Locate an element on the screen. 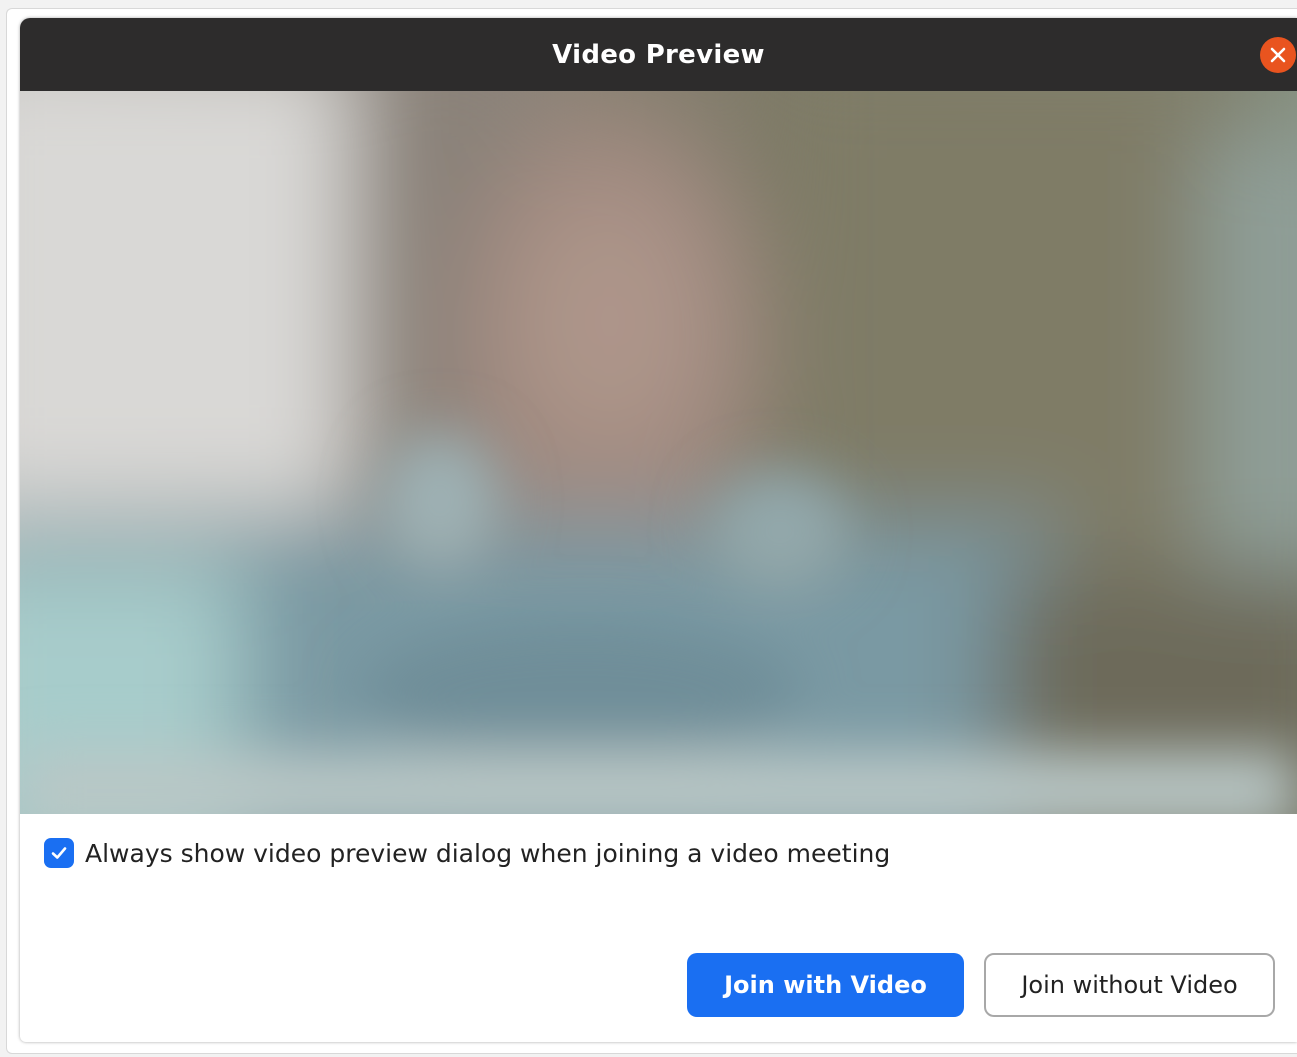  dialog-title: Video Preview is located at coordinates (658, 54).